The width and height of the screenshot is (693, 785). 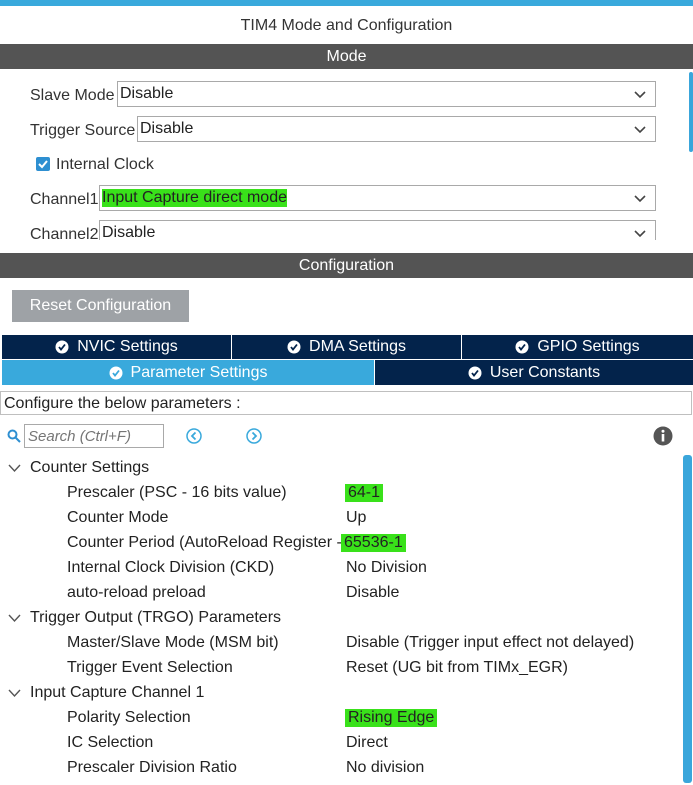 I want to click on tab-dma-settings: DMA Settings, so click(x=346, y=347).